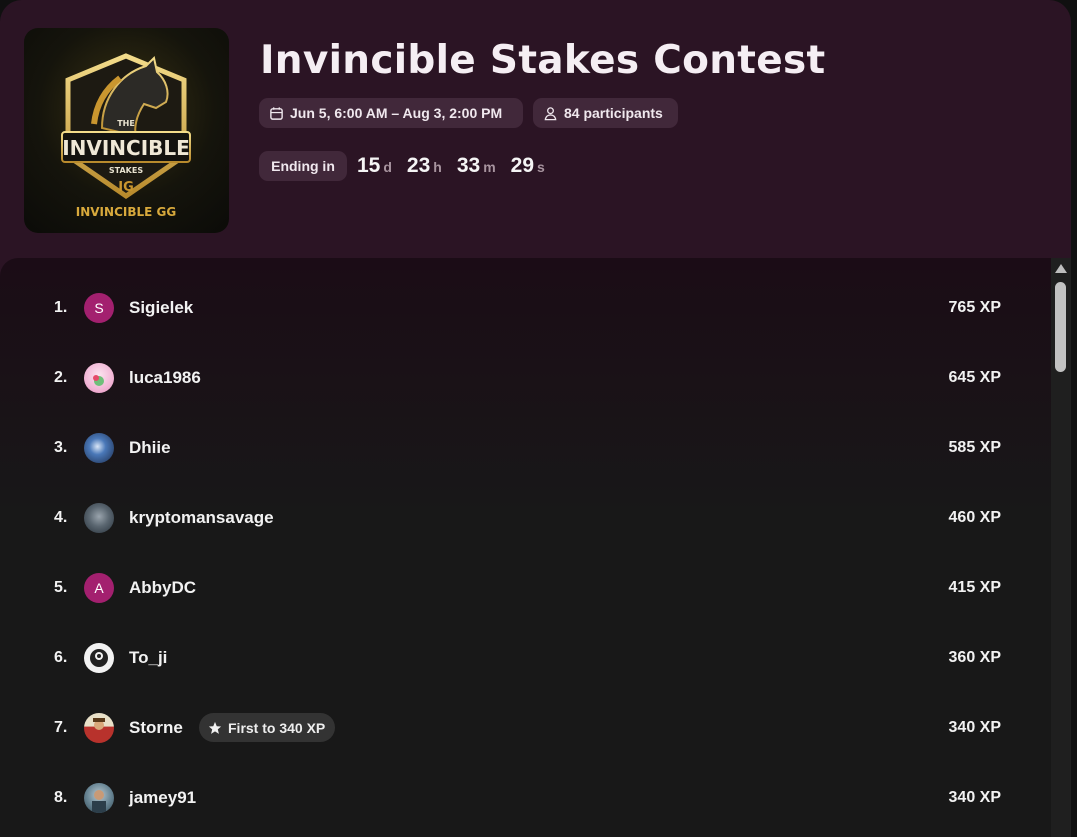 Image resolution: width=1077 pixels, height=837 pixels. I want to click on username: jamey91, so click(162, 798).